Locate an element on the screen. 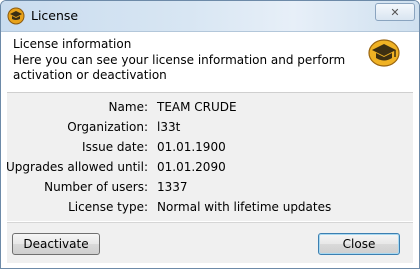  header-title: License information is located at coordinates (72, 44).